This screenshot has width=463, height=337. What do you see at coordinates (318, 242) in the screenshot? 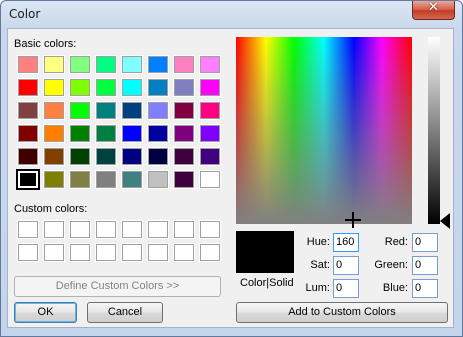
I see `hue-label: Hue:` at bounding box center [318, 242].